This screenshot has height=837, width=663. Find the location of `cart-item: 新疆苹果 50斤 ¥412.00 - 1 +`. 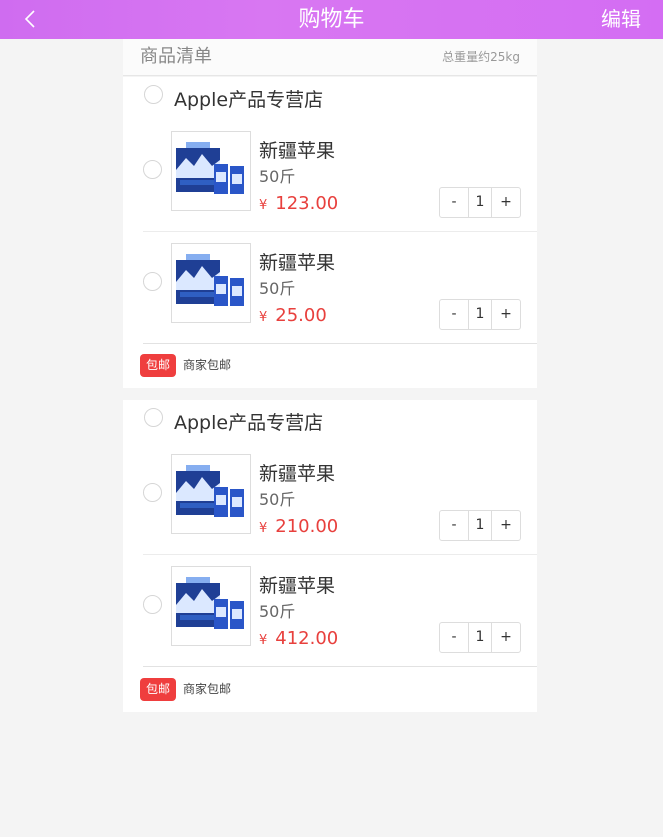

cart-item: 新疆苹果 50斤 ¥412.00 - 1 + is located at coordinates (340, 611).